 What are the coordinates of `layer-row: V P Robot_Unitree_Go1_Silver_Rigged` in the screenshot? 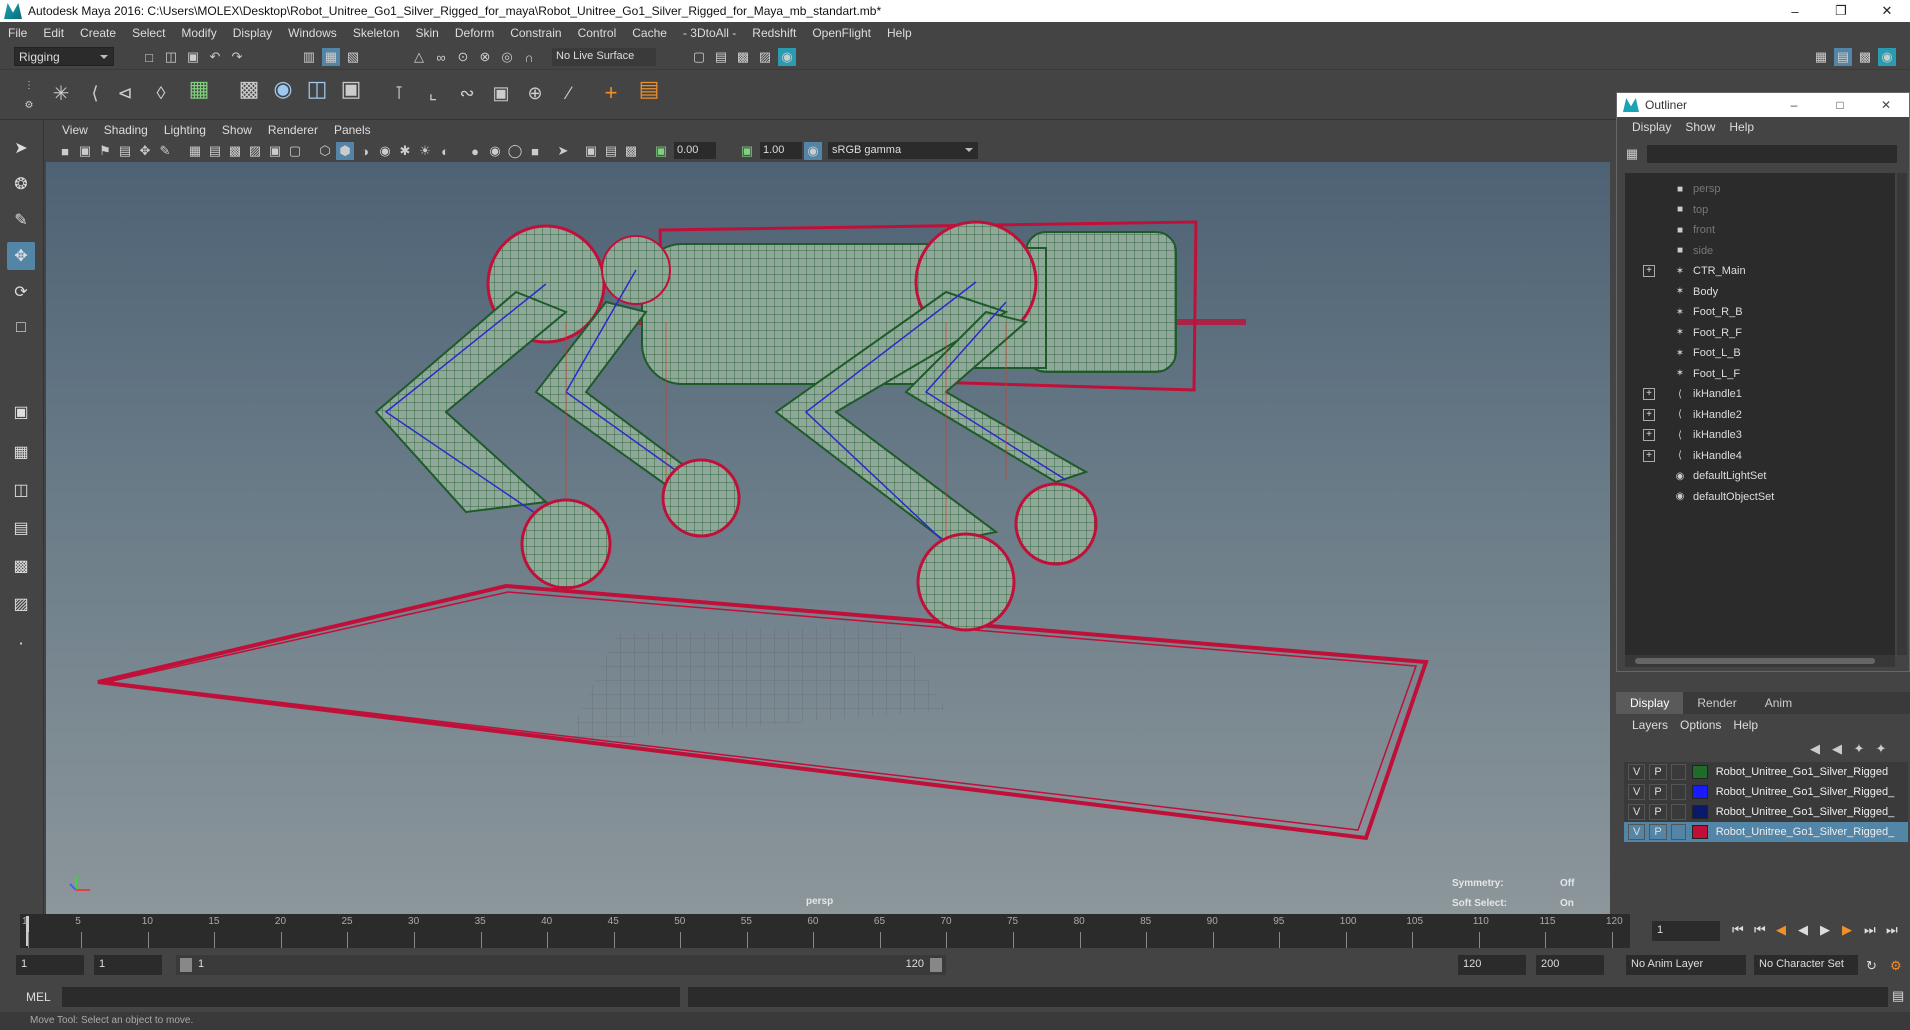 It's located at (1766, 772).